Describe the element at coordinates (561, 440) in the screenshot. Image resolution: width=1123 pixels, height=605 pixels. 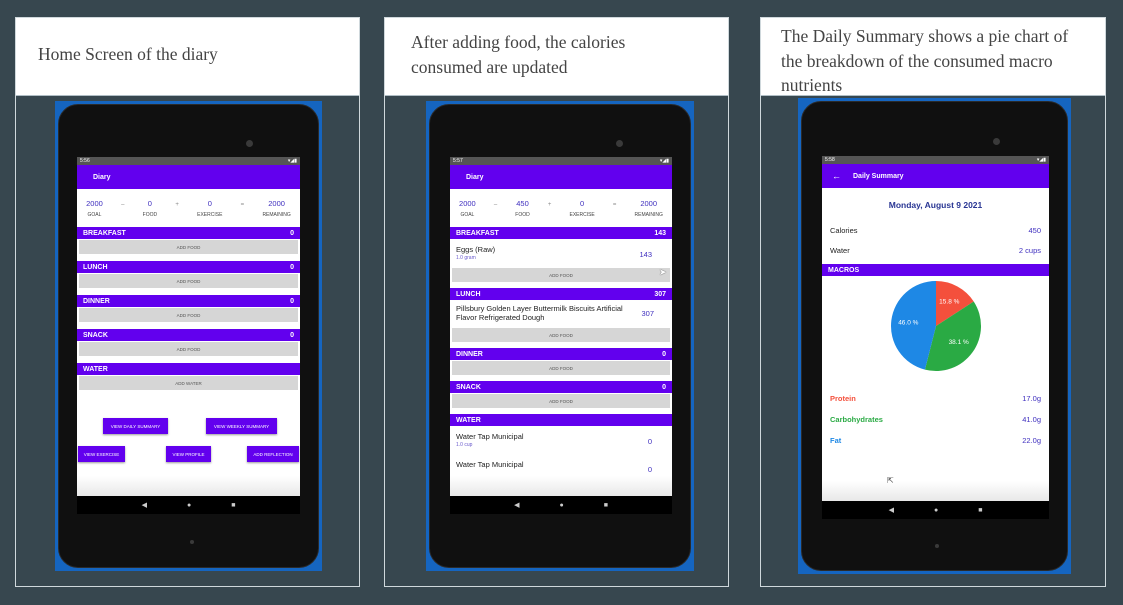
I see `water-item: Water Tap Municipal 1.0 cup 0` at that location.